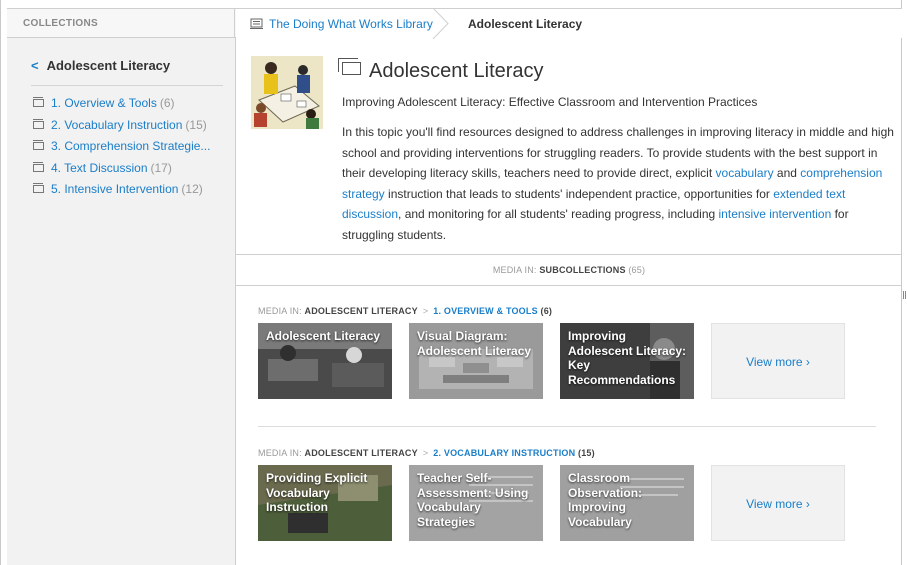  I want to click on media-card-title: Visual Diagram: Adolescent Literacy, so click(477, 343).